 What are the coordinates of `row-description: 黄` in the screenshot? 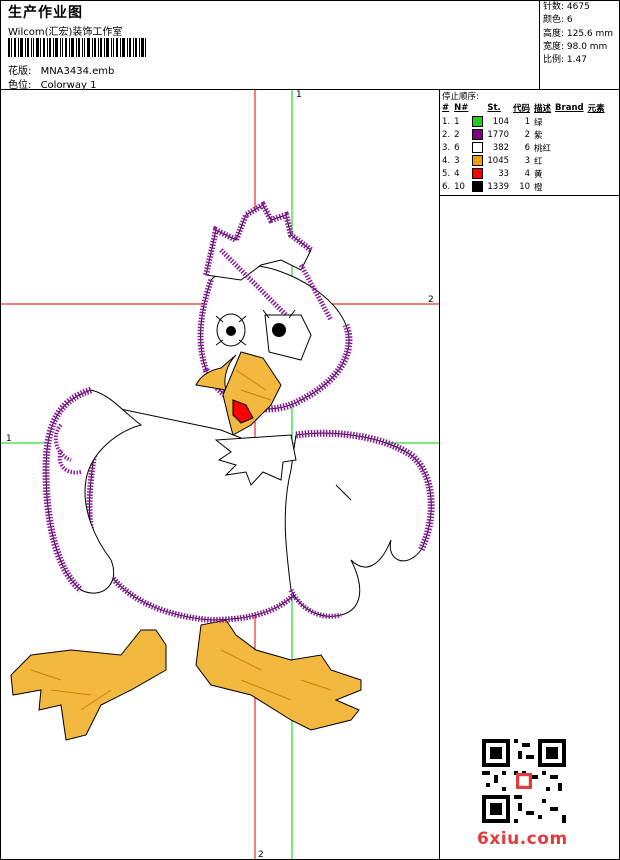 It's located at (538, 174).